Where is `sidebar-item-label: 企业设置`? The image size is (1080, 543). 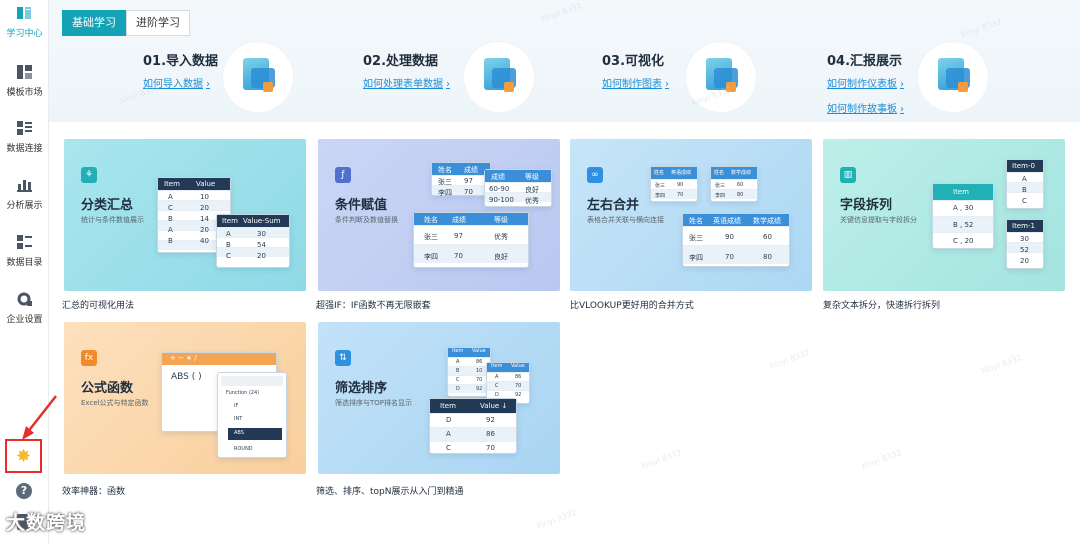 sidebar-item-label: 企业设置 is located at coordinates (24, 320).